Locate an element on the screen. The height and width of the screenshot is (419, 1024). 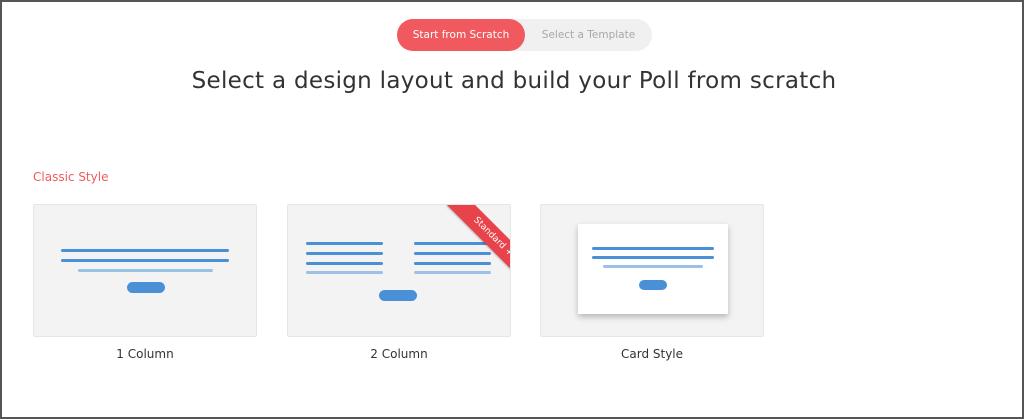
layout-caption-1-column: 1 Column is located at coordinates (145, 354).